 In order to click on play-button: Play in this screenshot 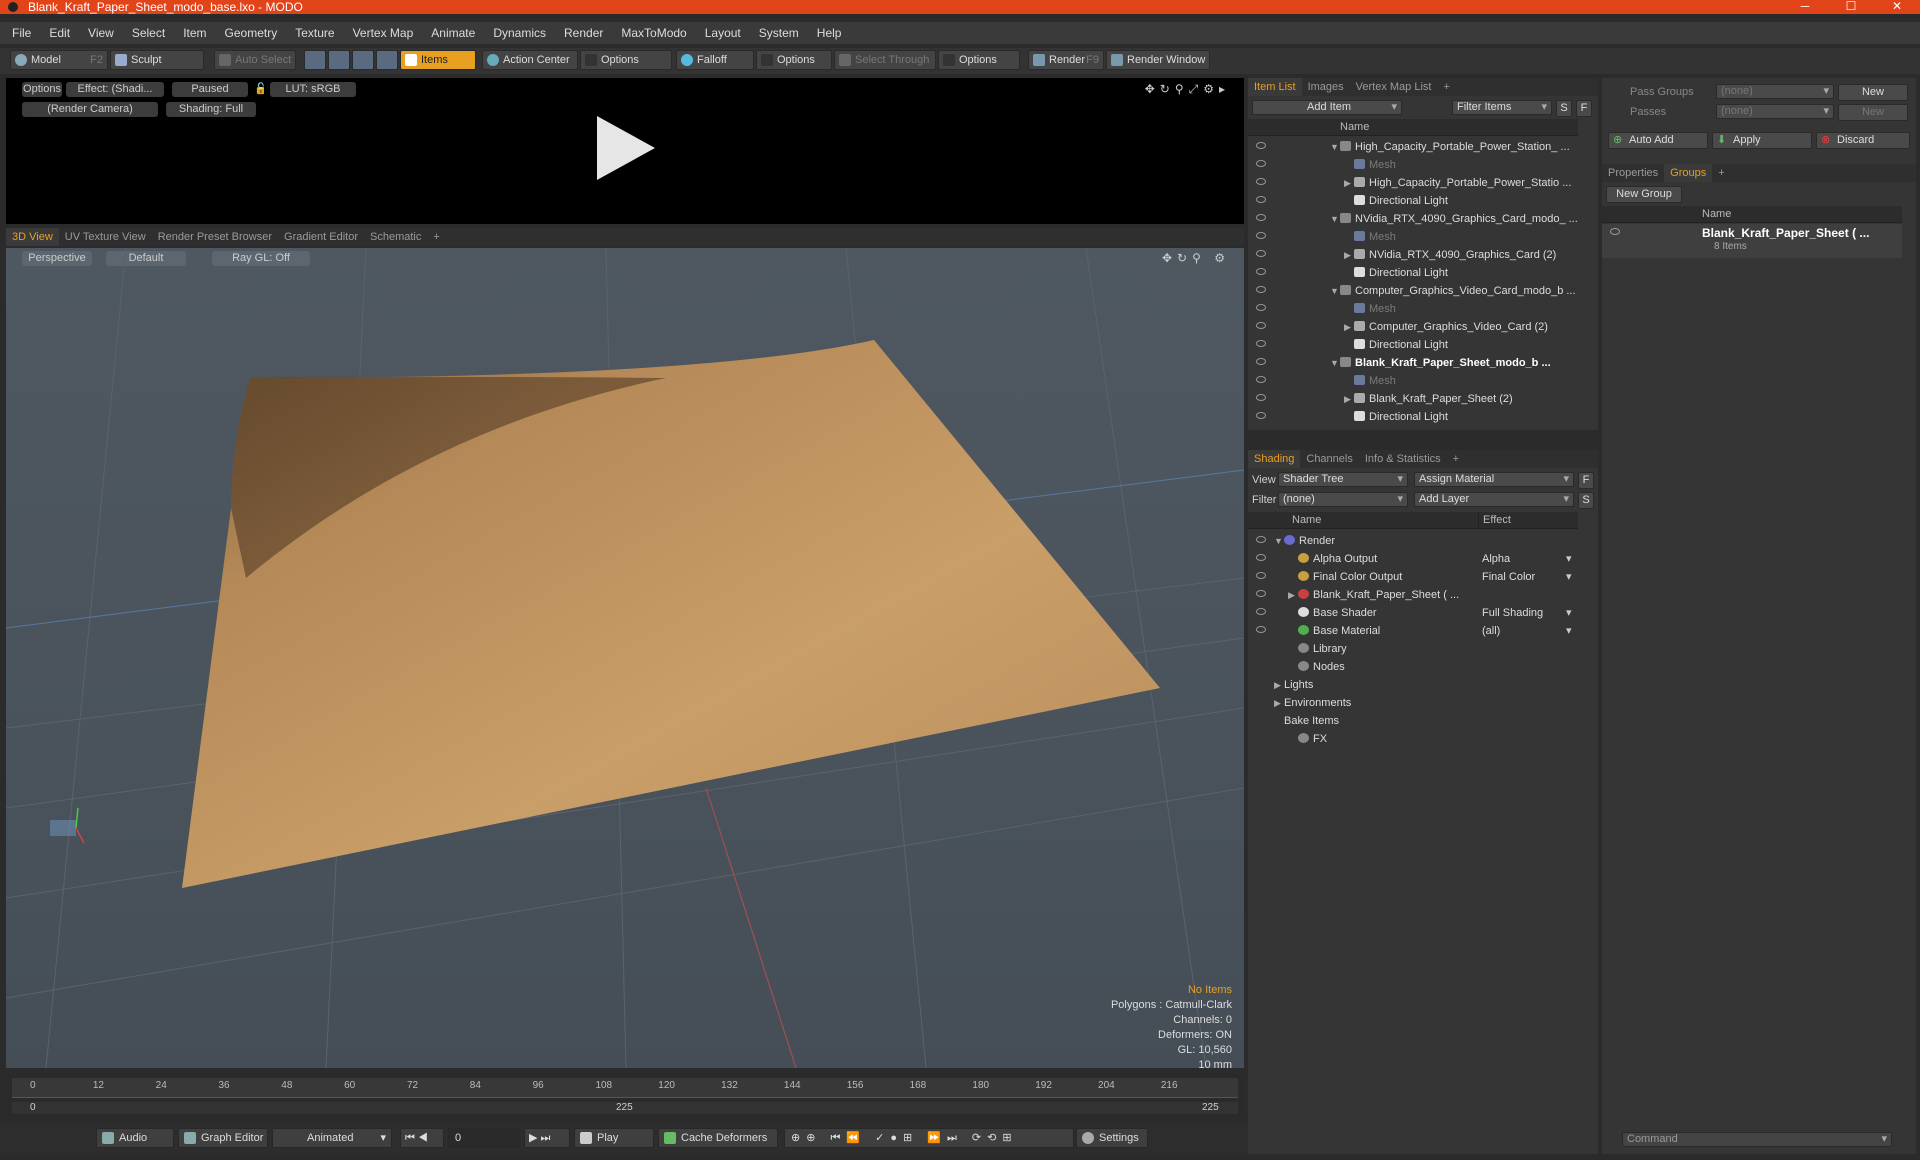, I will do `click(614, 1138)`.